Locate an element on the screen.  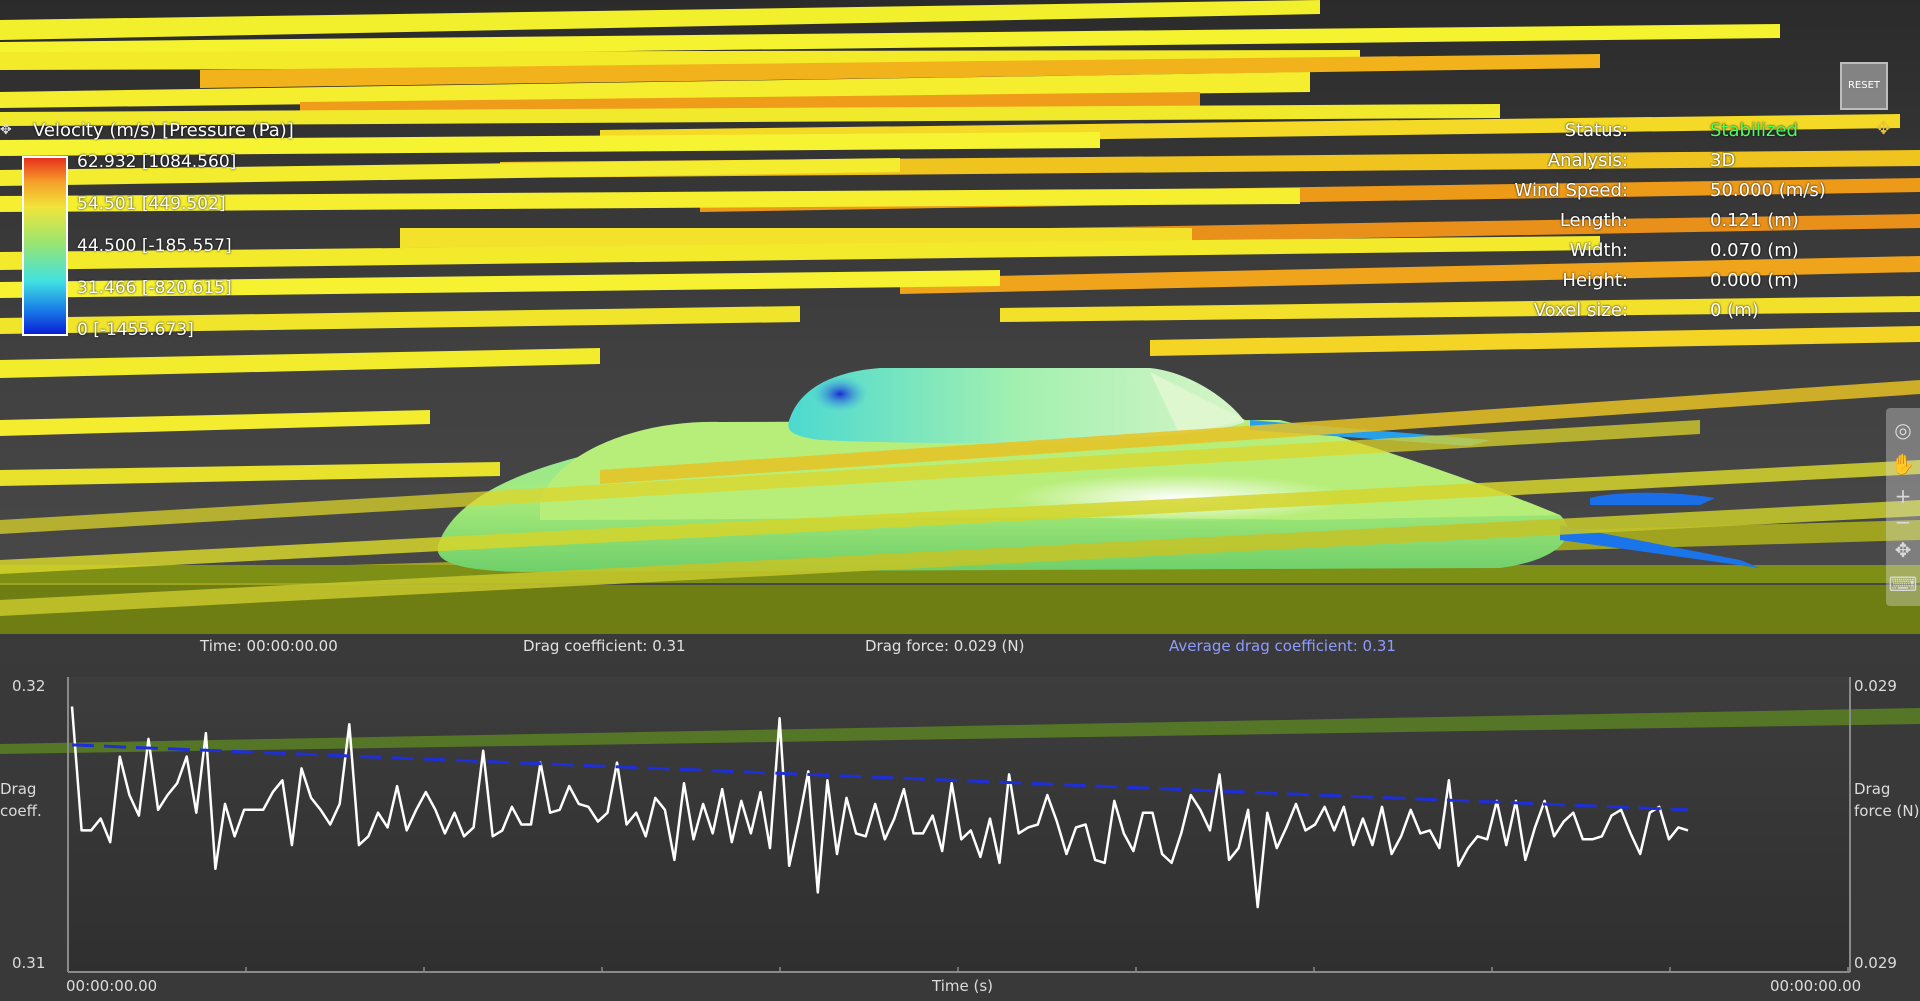
wind-speed-label: Wind Speed: is located at coordinates (1571, 190).